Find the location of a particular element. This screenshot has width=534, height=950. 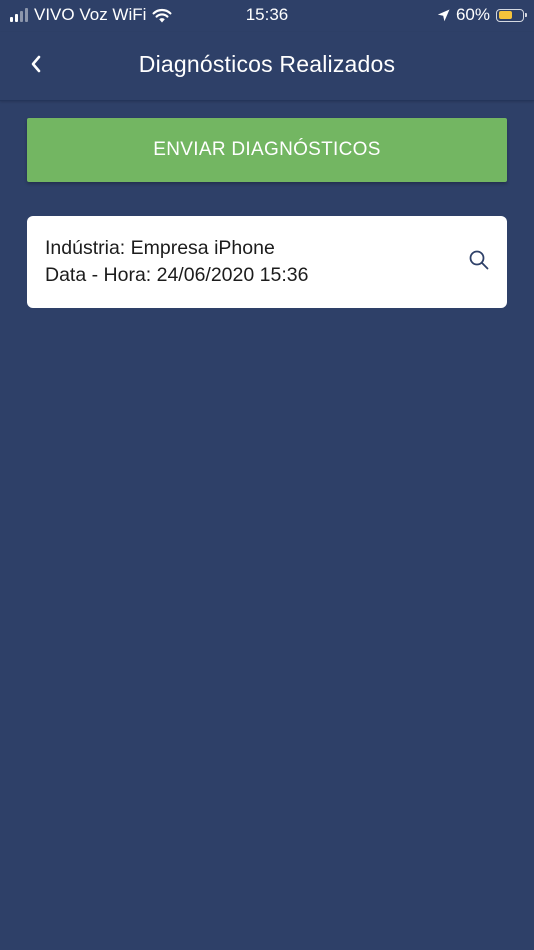

battery-percent: 60% is located at coordinates (472, 14).